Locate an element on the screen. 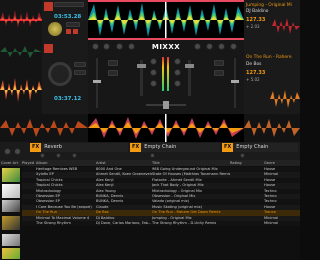 The width and height of the screenshot is (320, 260). deck3-sync-button is located at coordinates (80, 64).